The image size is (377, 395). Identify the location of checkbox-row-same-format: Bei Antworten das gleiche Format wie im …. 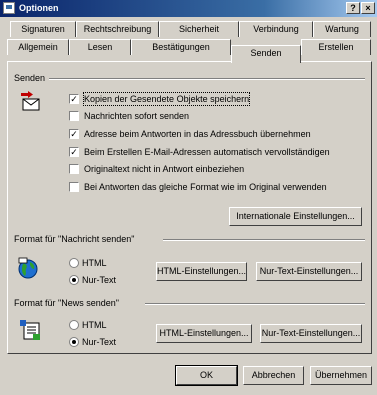
(214, 188).